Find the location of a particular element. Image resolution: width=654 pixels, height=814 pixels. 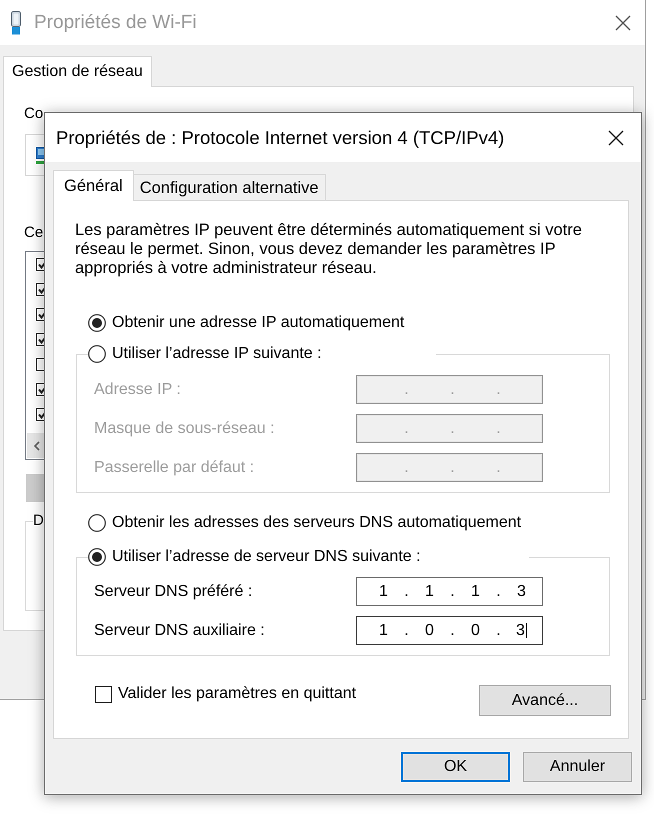

radio-option: Obtenir une adresse IP automatiquement is located at coordinates (246, 323).